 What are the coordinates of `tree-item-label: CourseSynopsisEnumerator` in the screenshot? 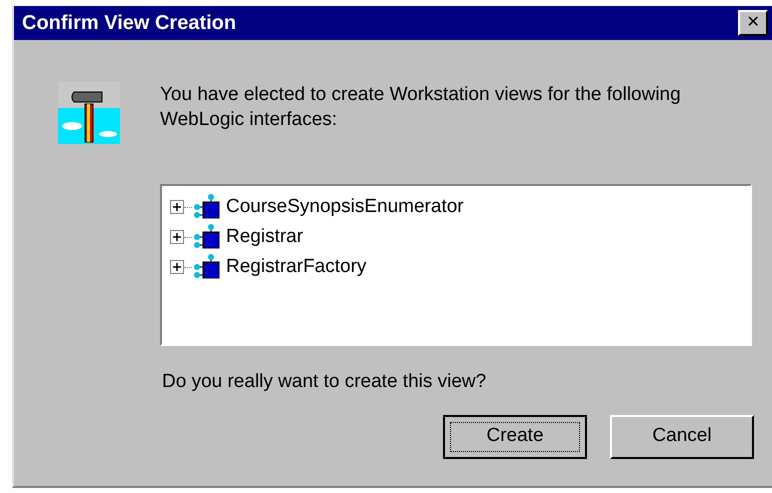 It's located at (345, 207).